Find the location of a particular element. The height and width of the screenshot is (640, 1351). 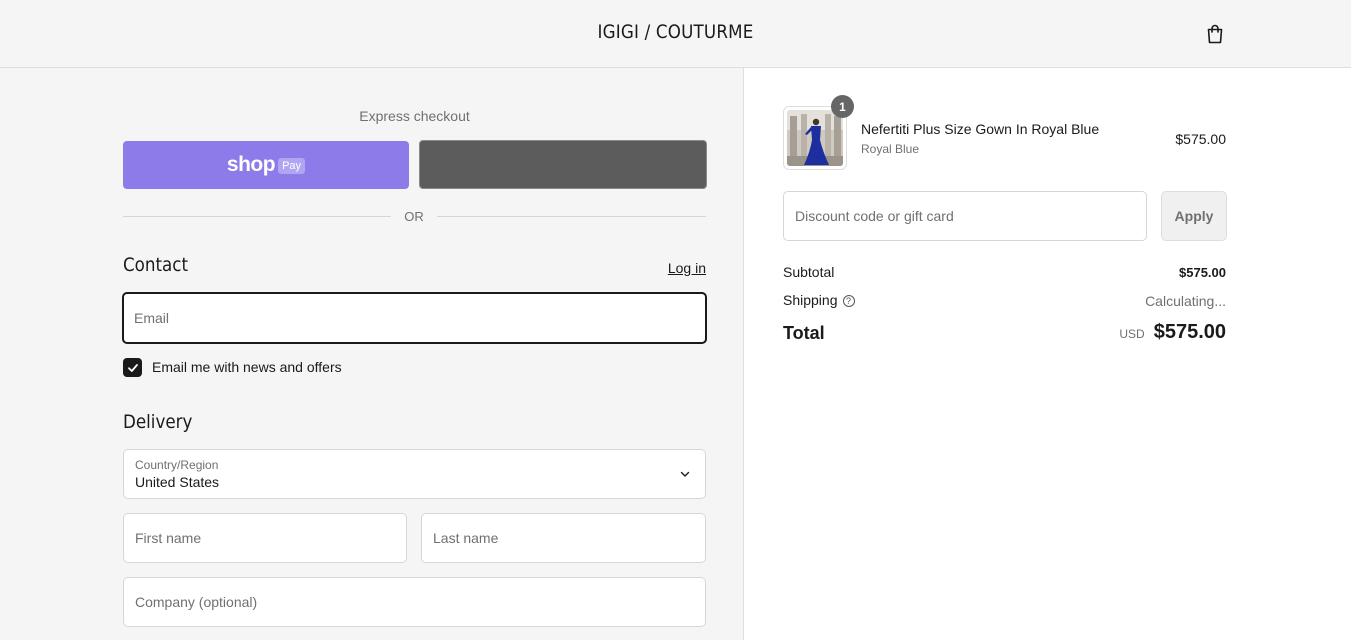

first-name-field-wrapper is located at coordinates (265, 538).